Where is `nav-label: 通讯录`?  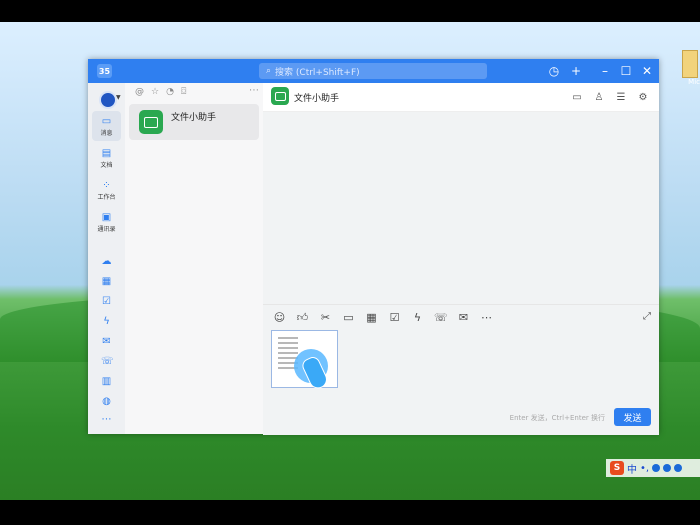 nav-label: 通讯录 is located at coordinates (106, 229).